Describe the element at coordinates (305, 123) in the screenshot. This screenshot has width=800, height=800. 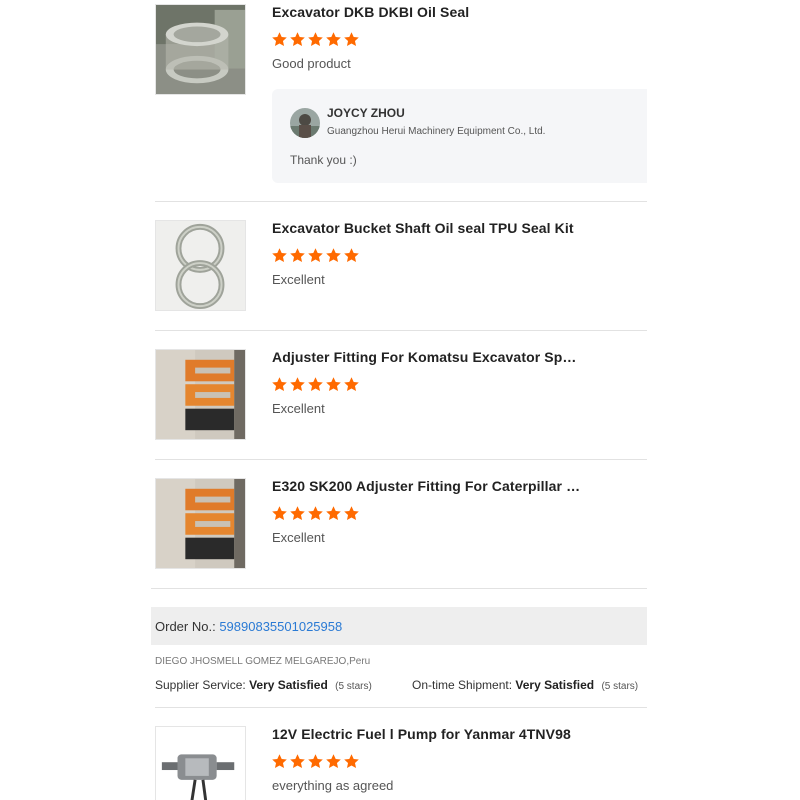
I see `seller-avatar` at that location.